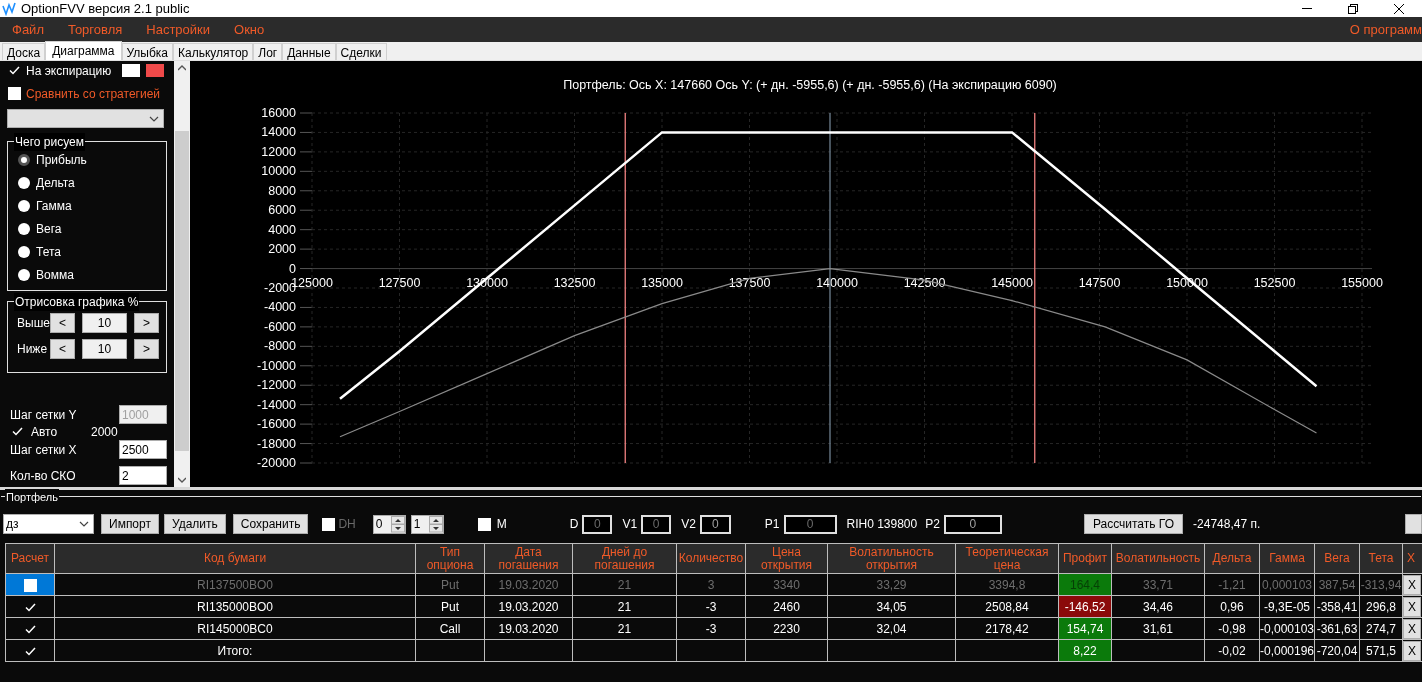 The width and height of the screenshot is (1422, 682). Describe the element at coordinates (891, 628) in the screenshot. I see `table-cell: 32,04` at that location.